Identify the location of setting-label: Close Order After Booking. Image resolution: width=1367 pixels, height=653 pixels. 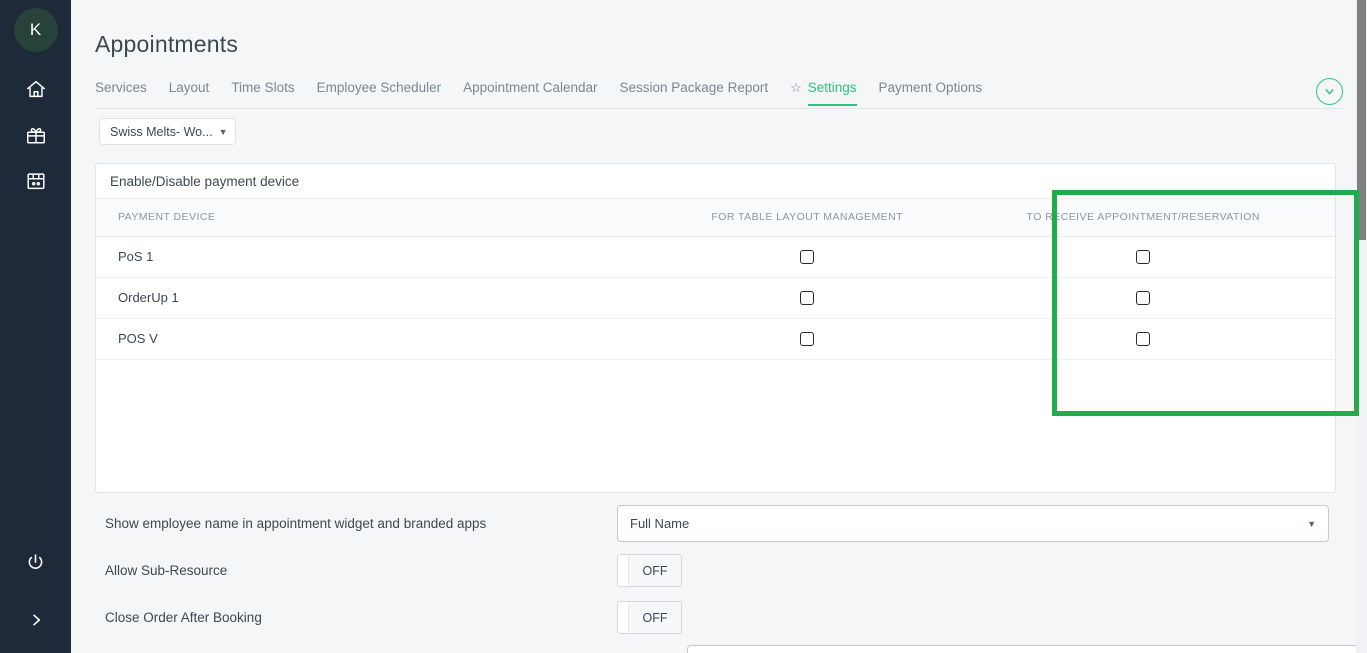
(183, 617).